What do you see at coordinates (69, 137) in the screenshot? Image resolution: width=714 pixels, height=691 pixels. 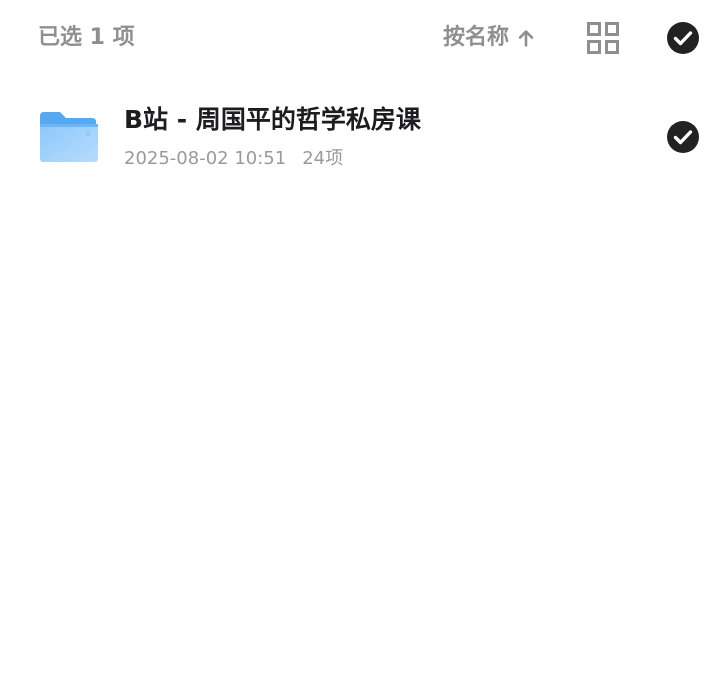 I see `folder-icon` at bounding box center [69, 137].